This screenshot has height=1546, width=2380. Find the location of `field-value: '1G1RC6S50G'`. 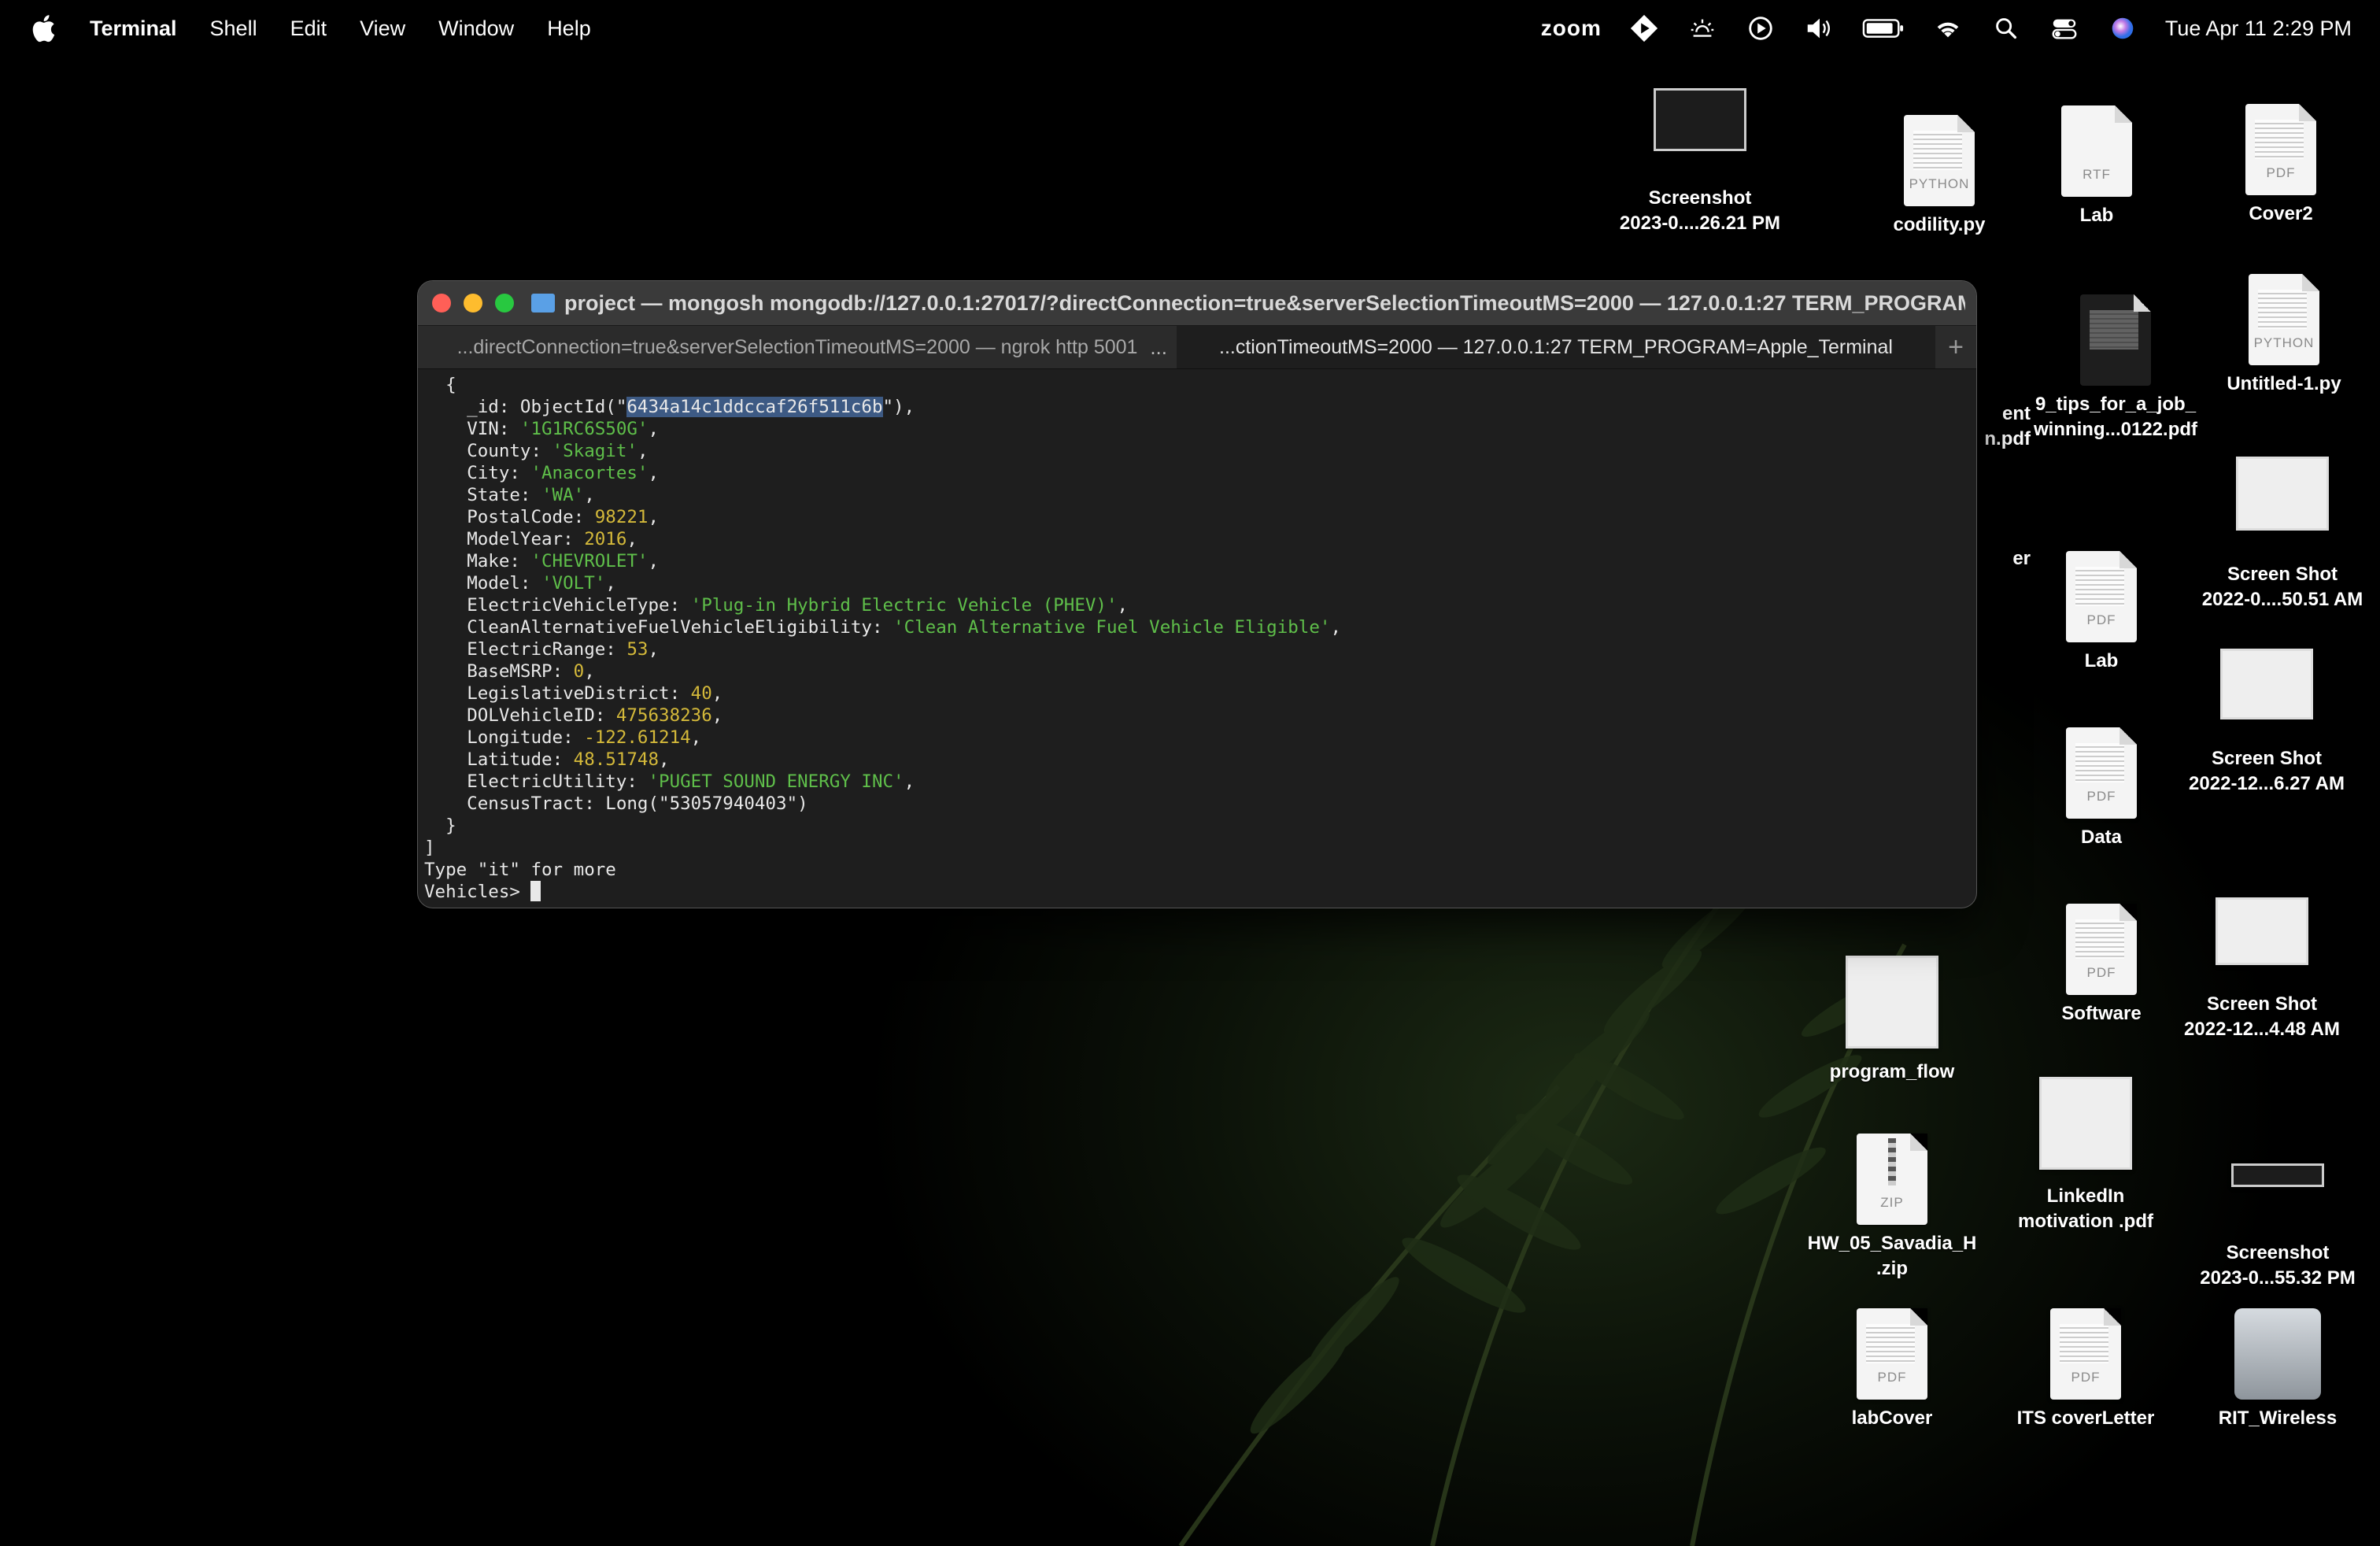

field-value: '1G1RC6S50G' is located at coordinates (584, 429).